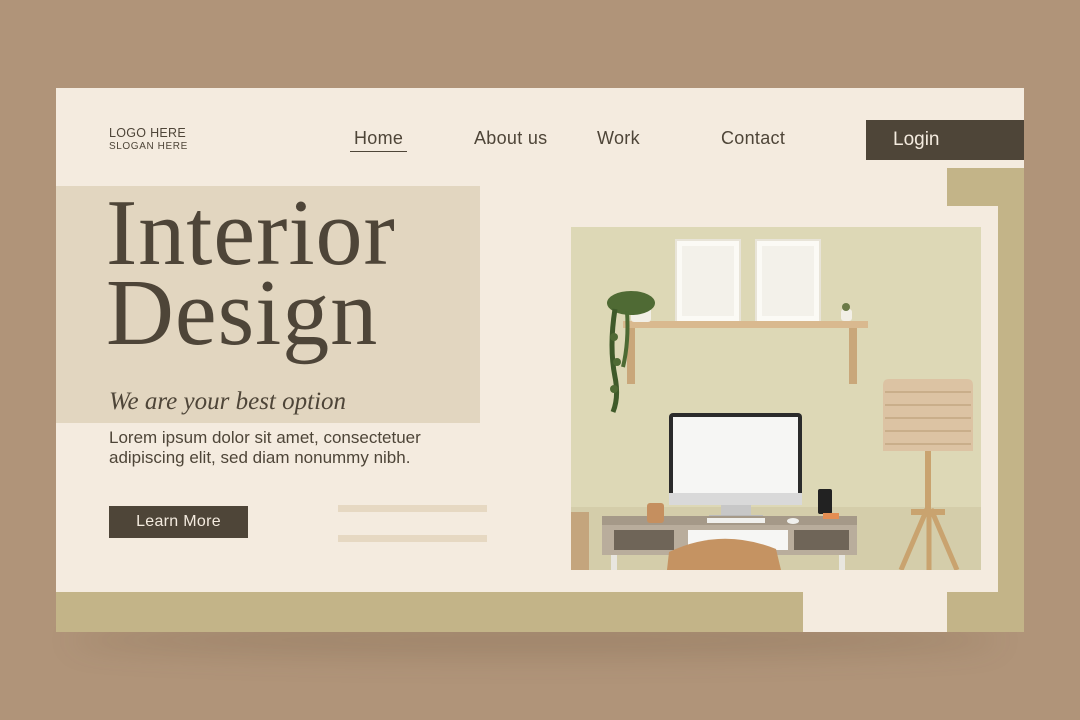  Describe the element at coordinates (510, 138) in the screenshot. I see `nav-about-us: About us` at that location.